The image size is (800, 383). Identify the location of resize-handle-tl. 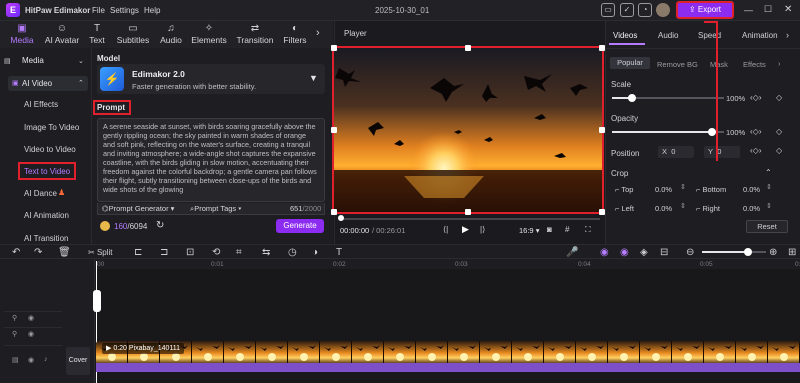
(334, 48).